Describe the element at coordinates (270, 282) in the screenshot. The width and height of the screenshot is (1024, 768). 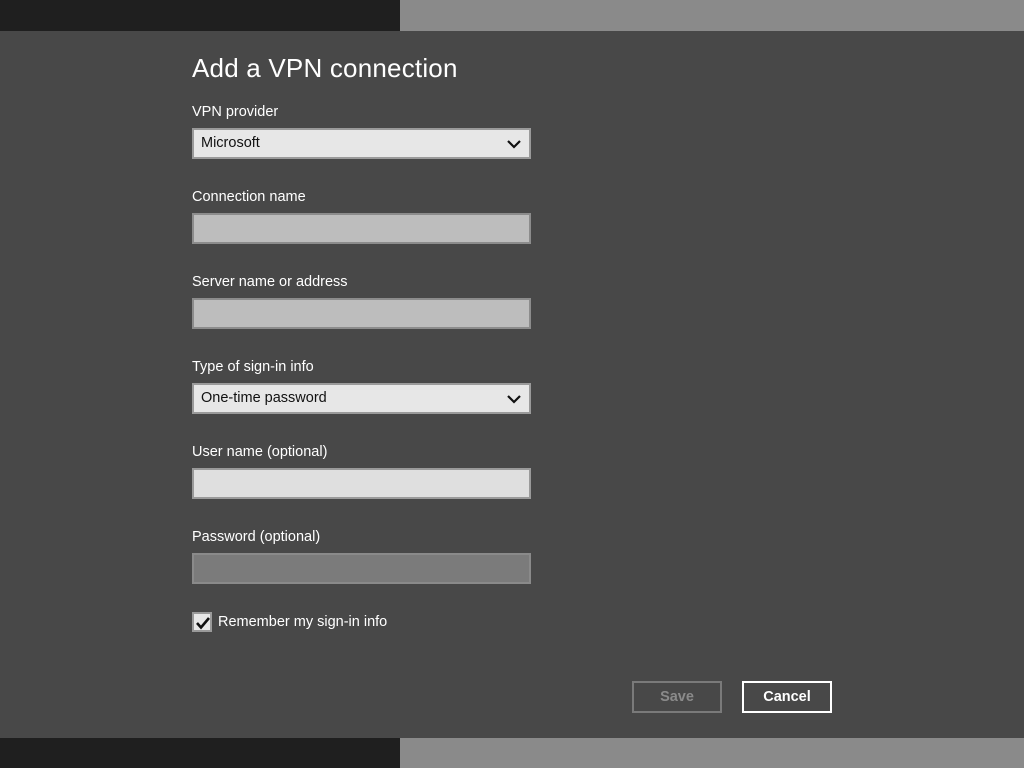
I see `server-label: Server name or address` at that location.